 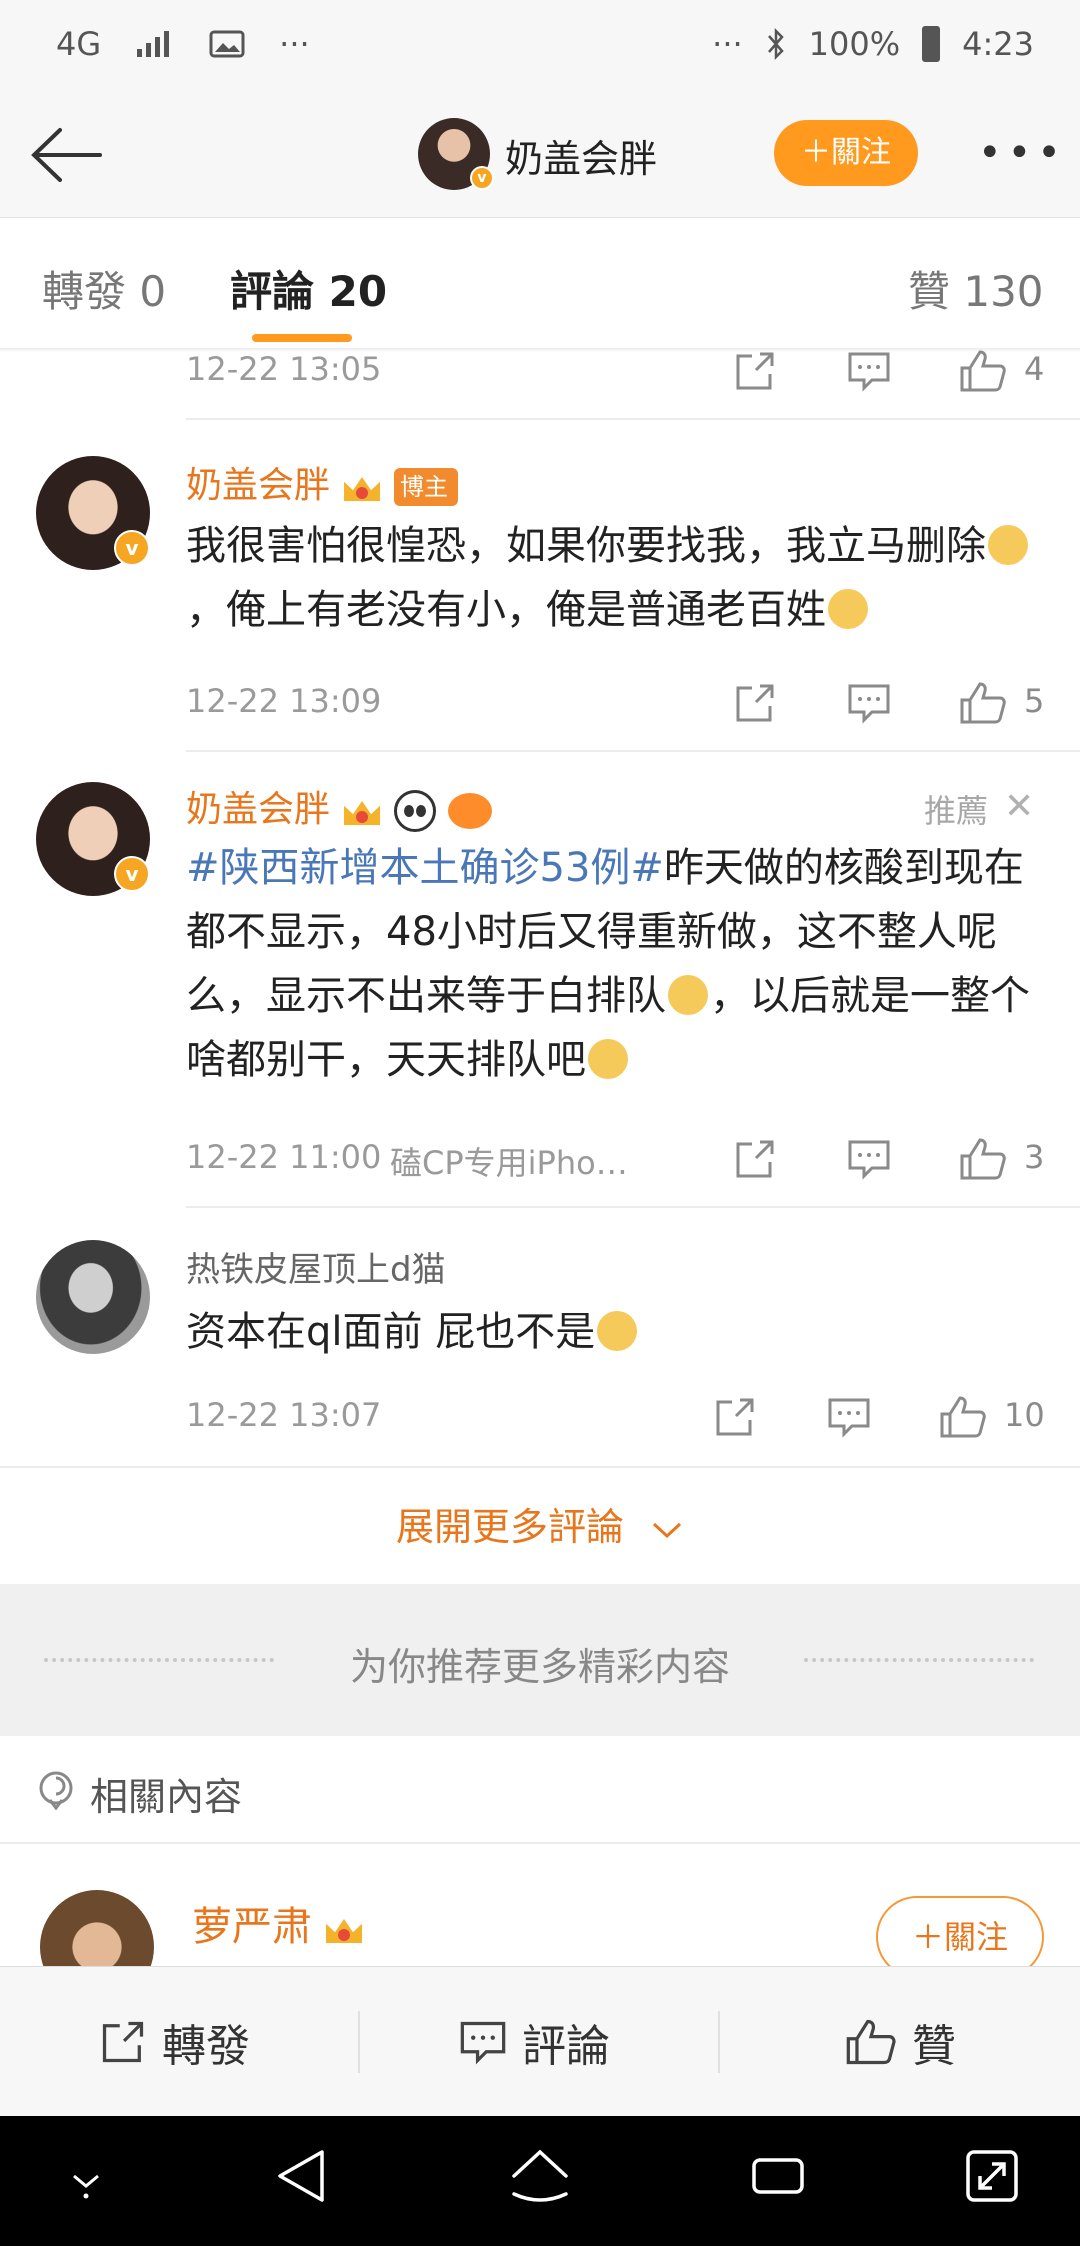 What do you see at coordinates (919, 1660) in the screenshot?
I see `dotted-line` at bounding box center [919, 1660].